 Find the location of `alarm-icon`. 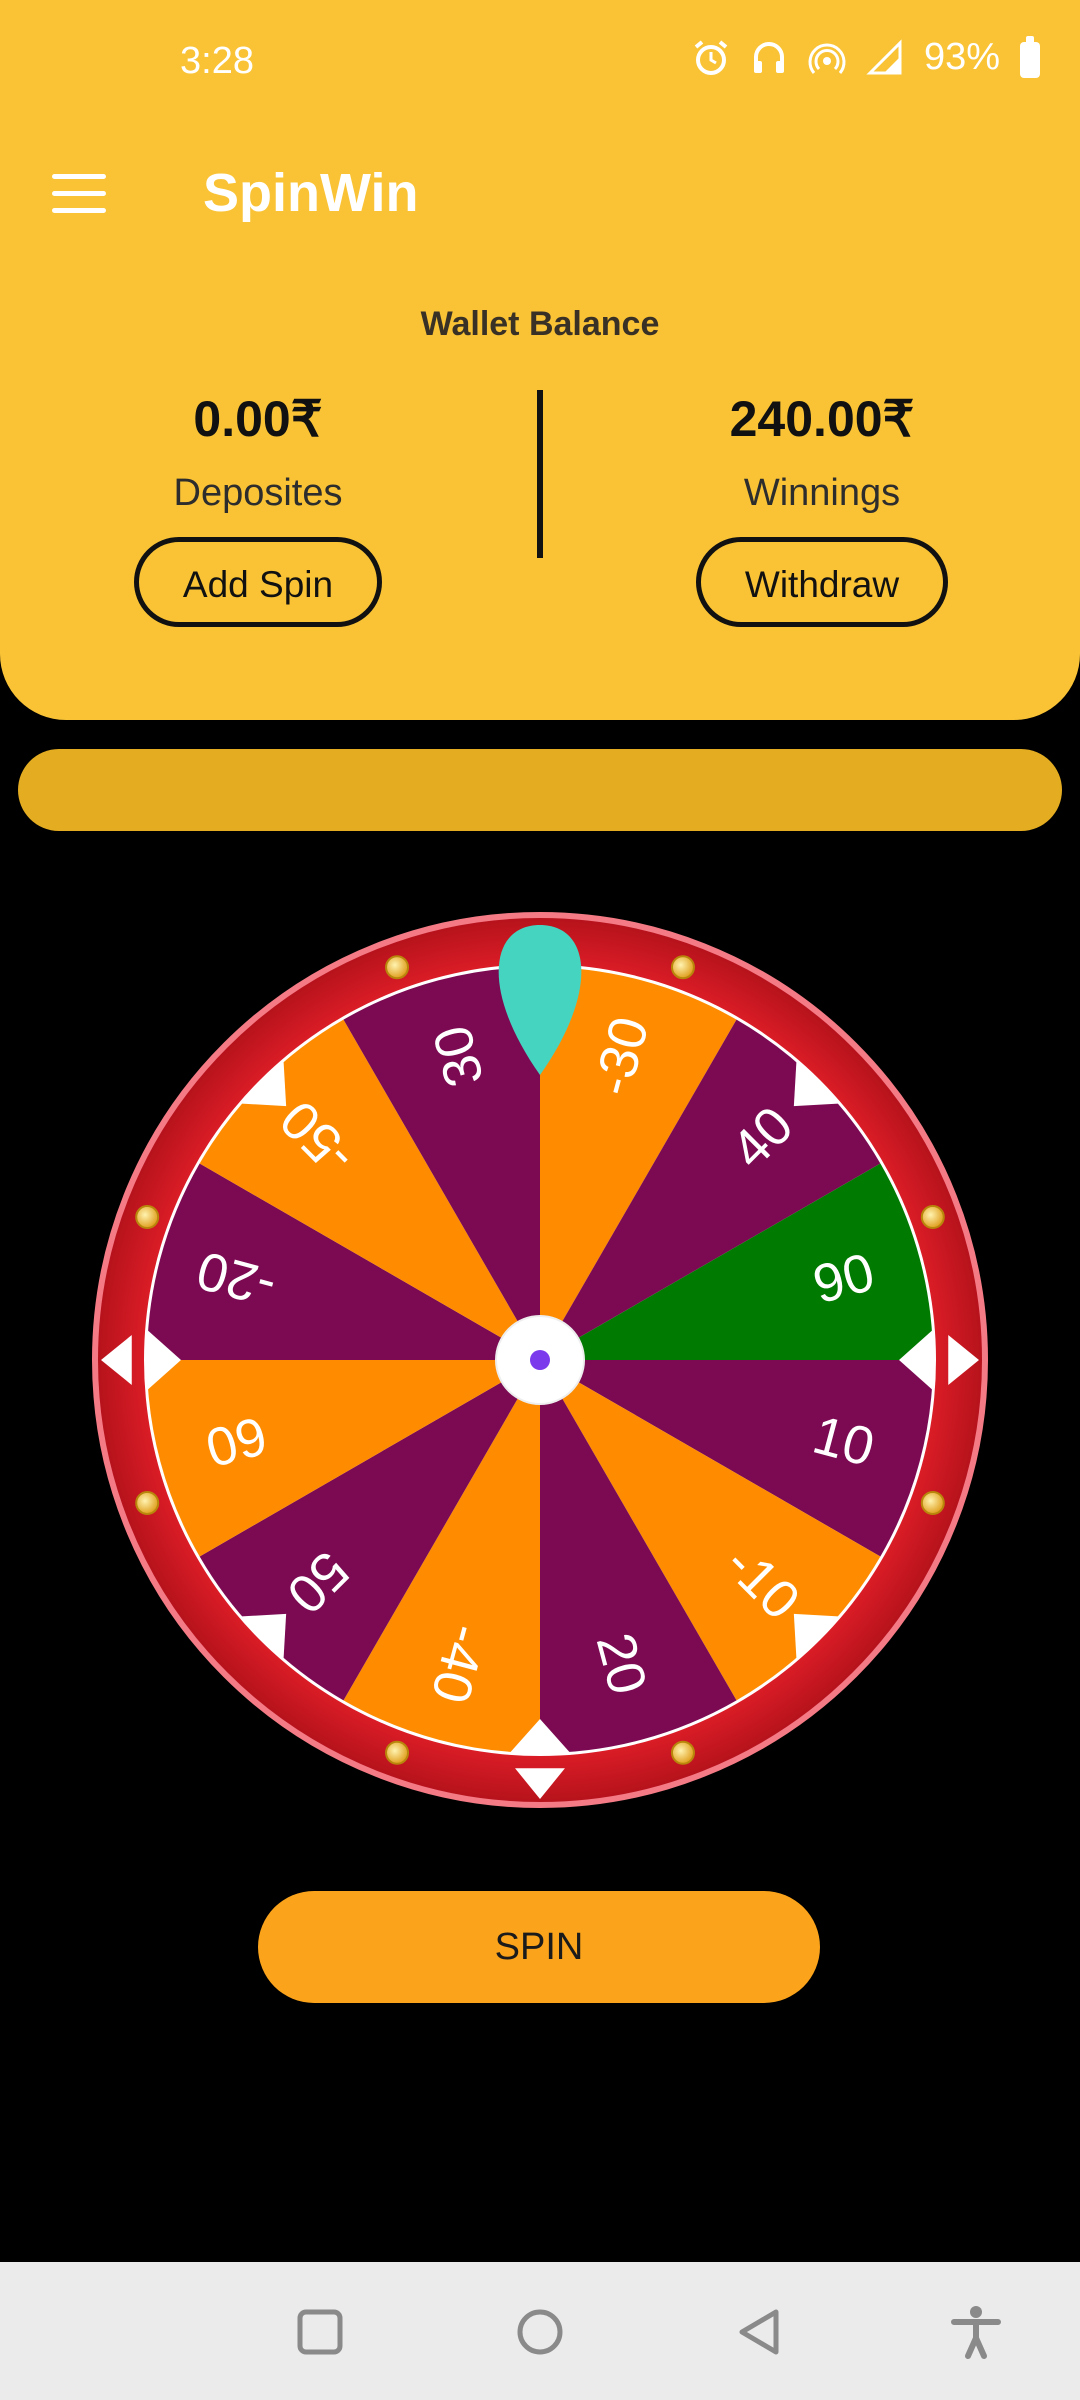

alarm-icon is located at coordinates (711, 58).